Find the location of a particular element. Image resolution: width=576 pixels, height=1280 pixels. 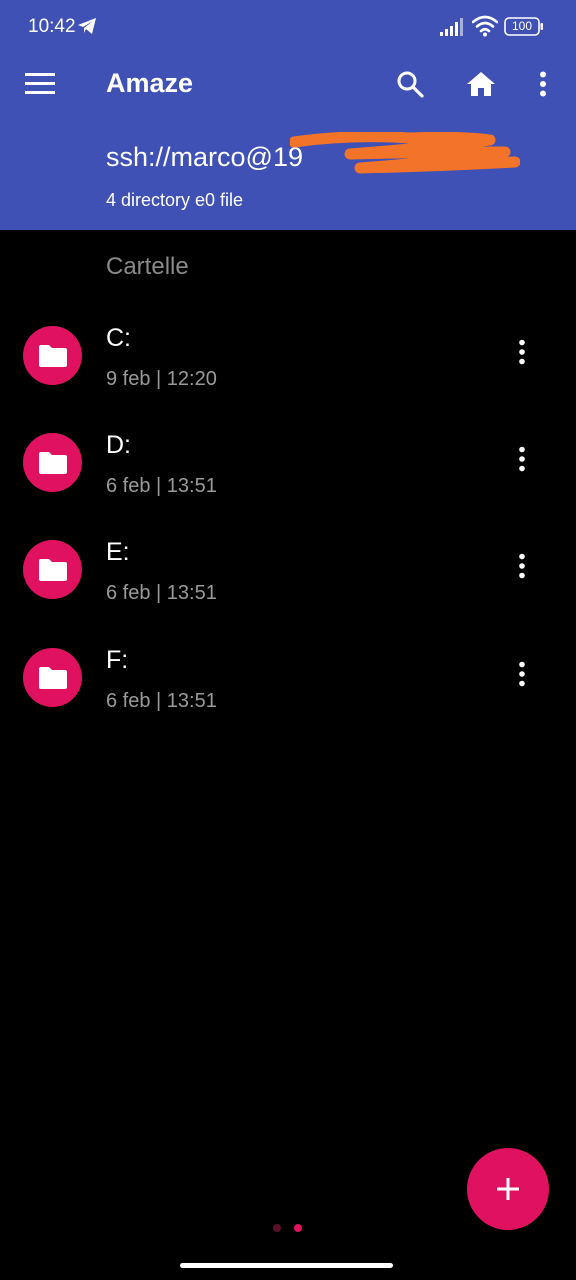

menu-button is located at coordinates (40, 84).